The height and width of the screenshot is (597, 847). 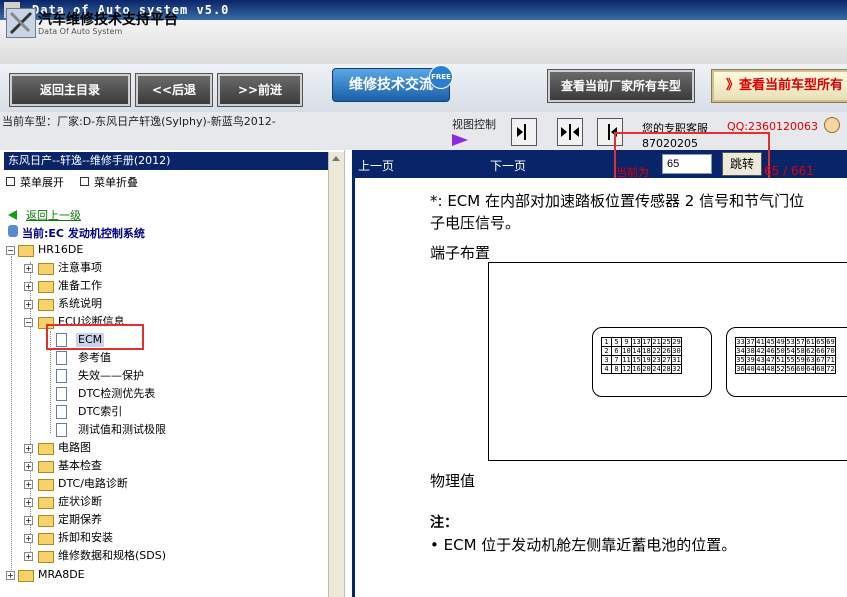 I want to click on connector-pin: 7, so click(x=616, y=360).